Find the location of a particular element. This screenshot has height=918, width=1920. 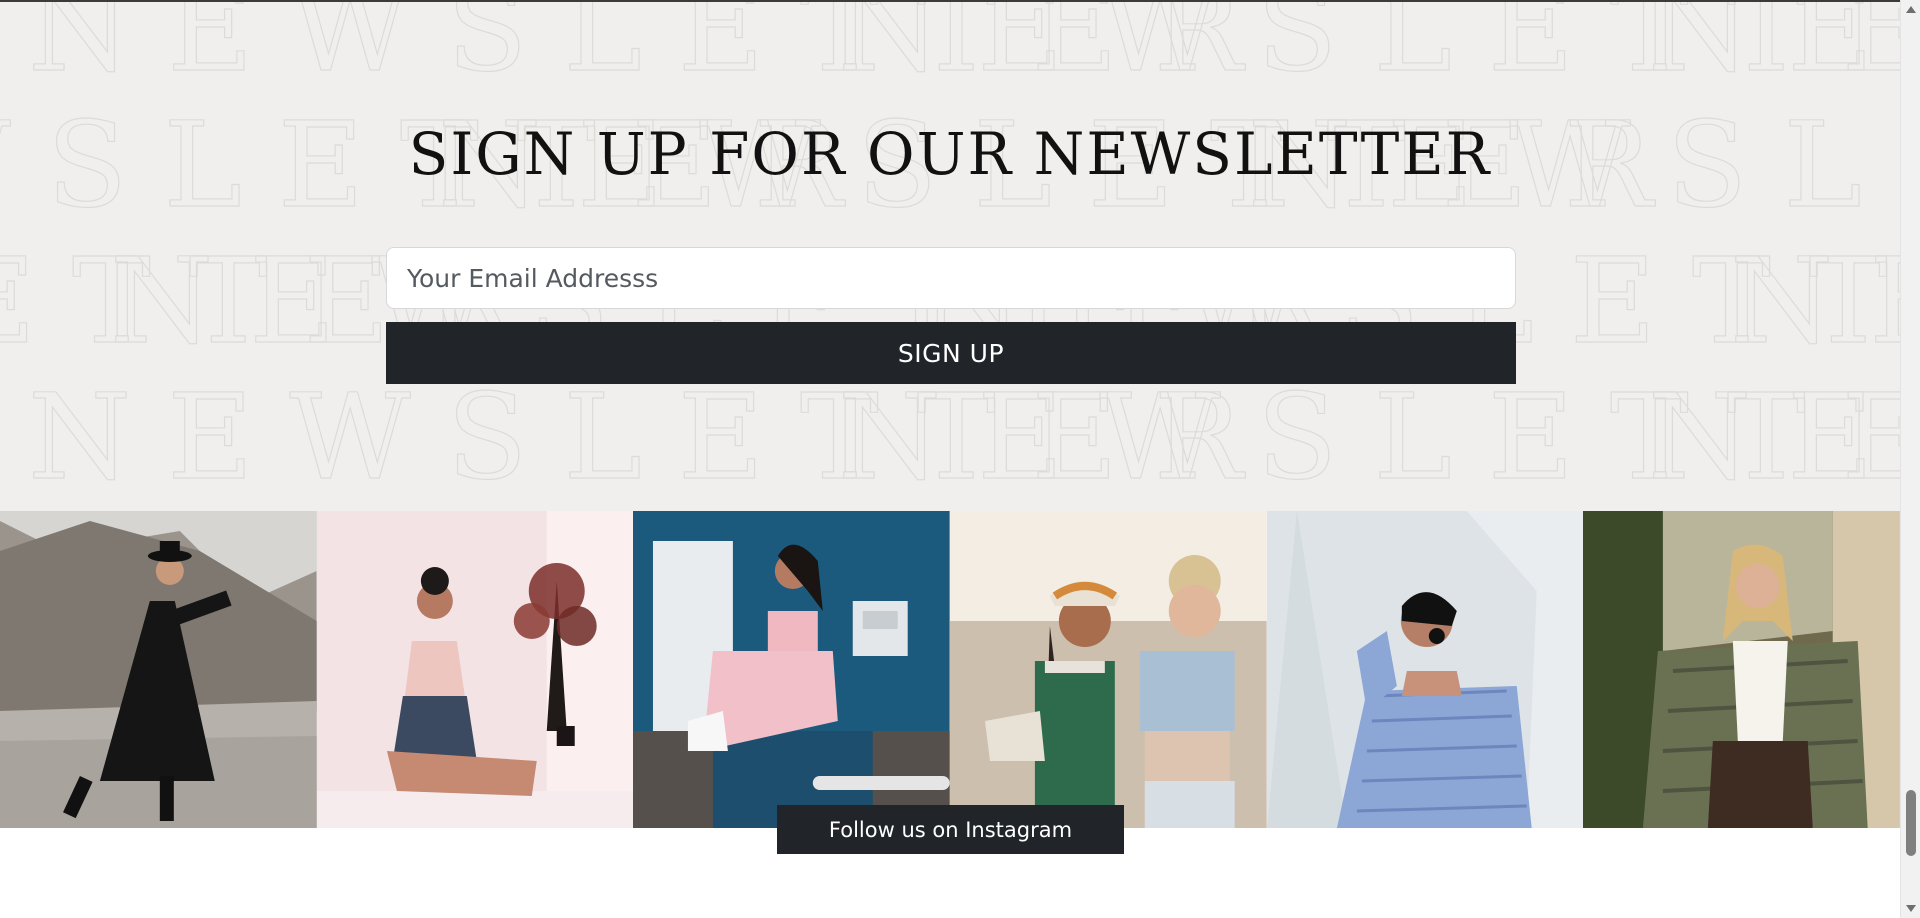

signup-button: SIGN UP is located at coordinates (951, 353).